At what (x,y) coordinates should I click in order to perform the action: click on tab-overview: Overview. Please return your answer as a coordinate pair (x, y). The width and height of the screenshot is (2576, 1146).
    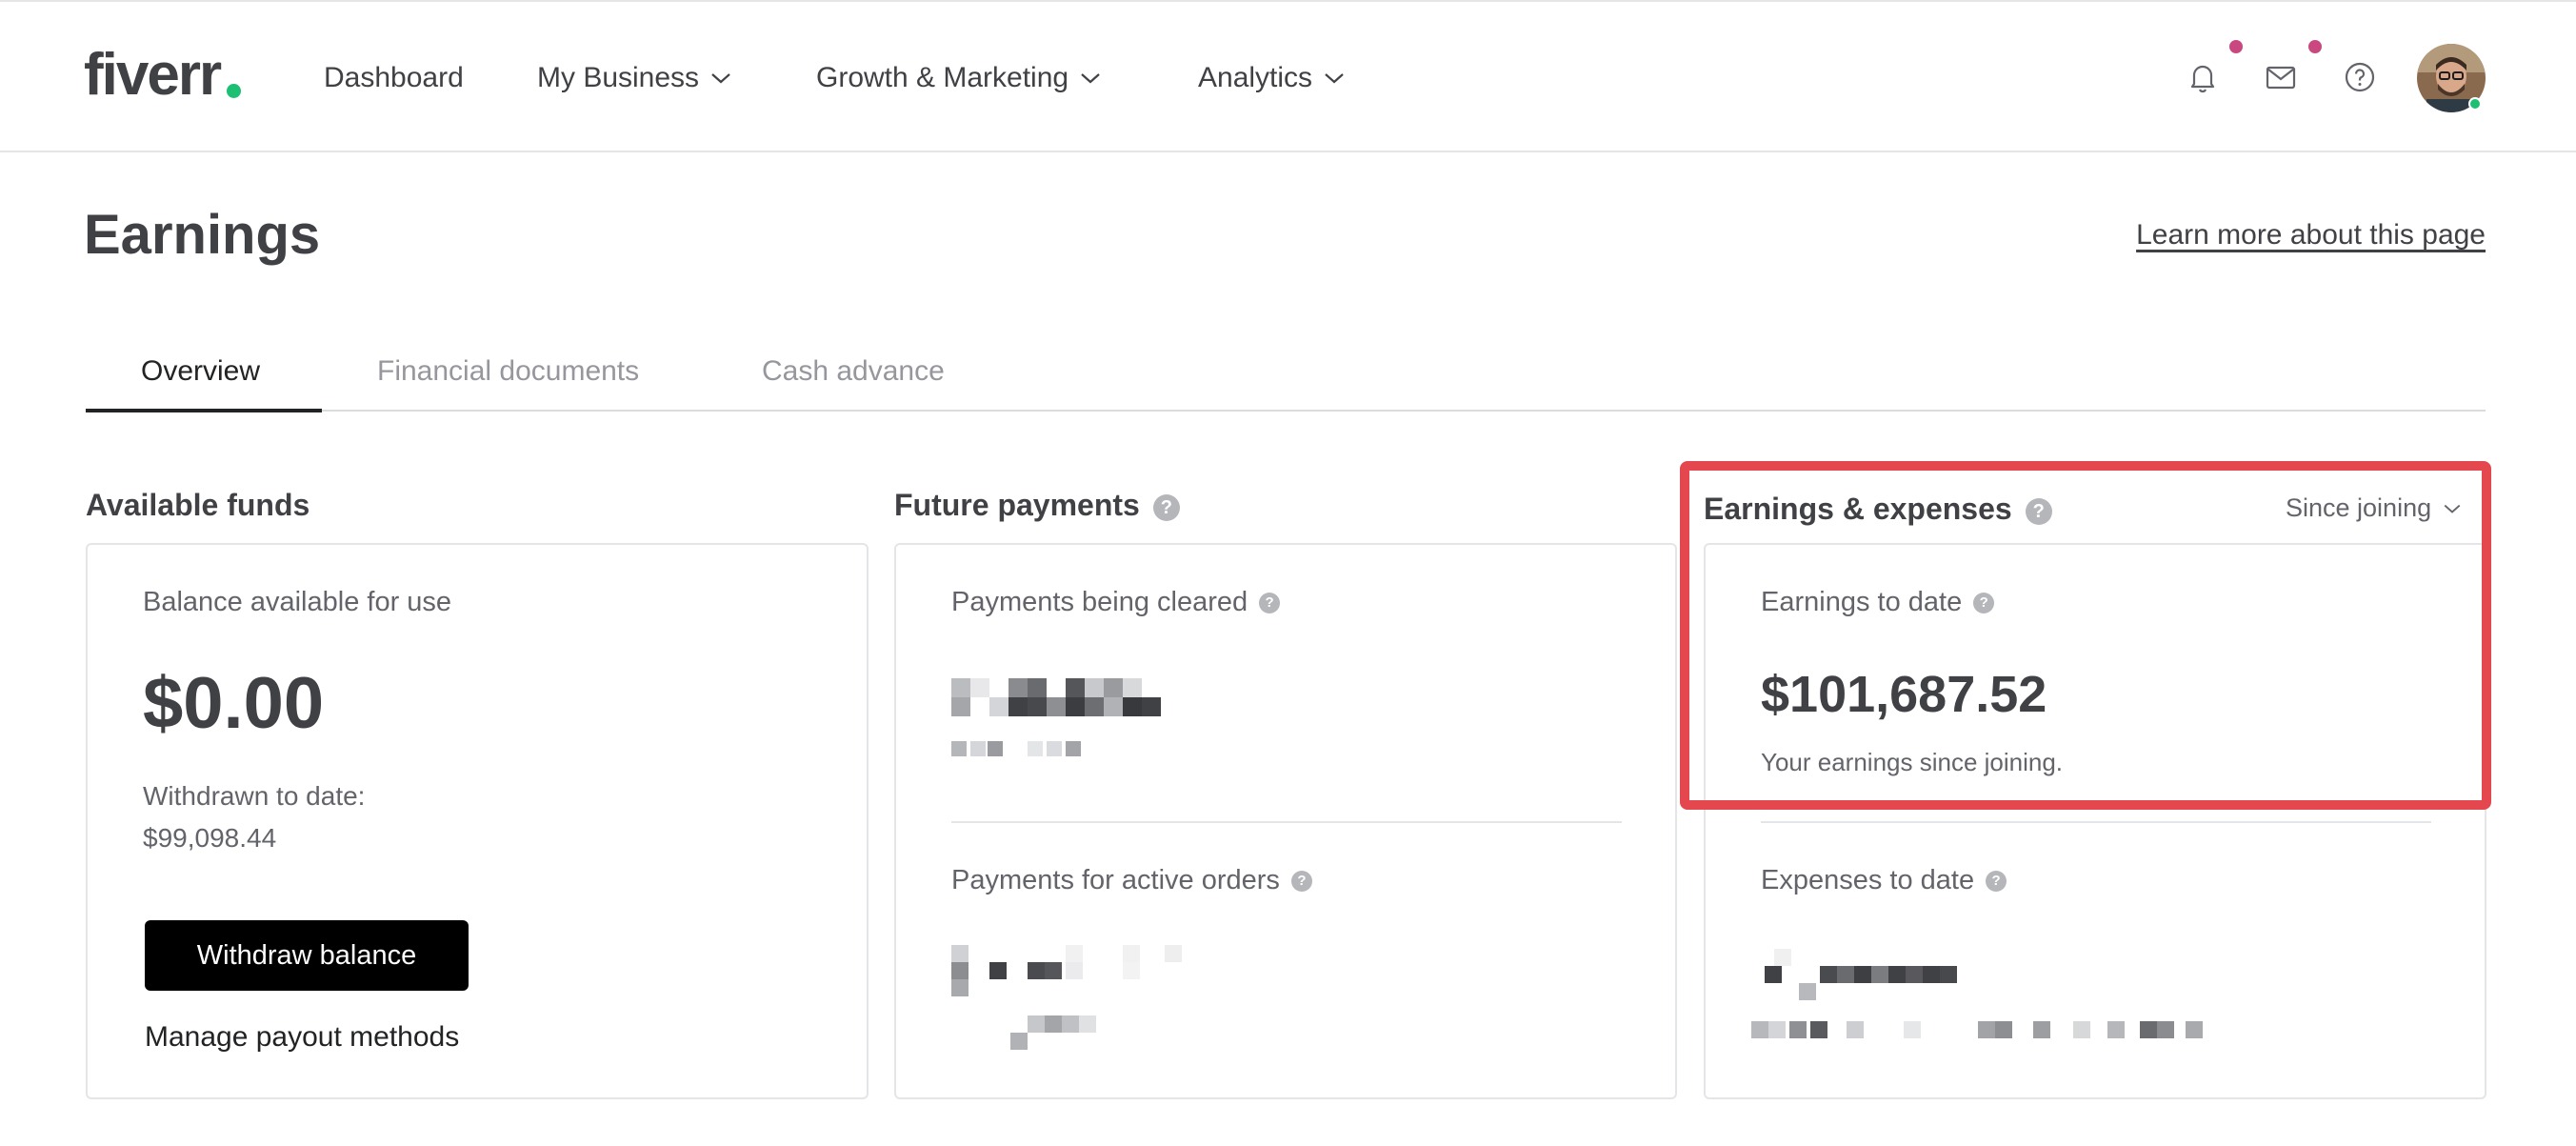
    Looking at the image, I should click on (200, 382).